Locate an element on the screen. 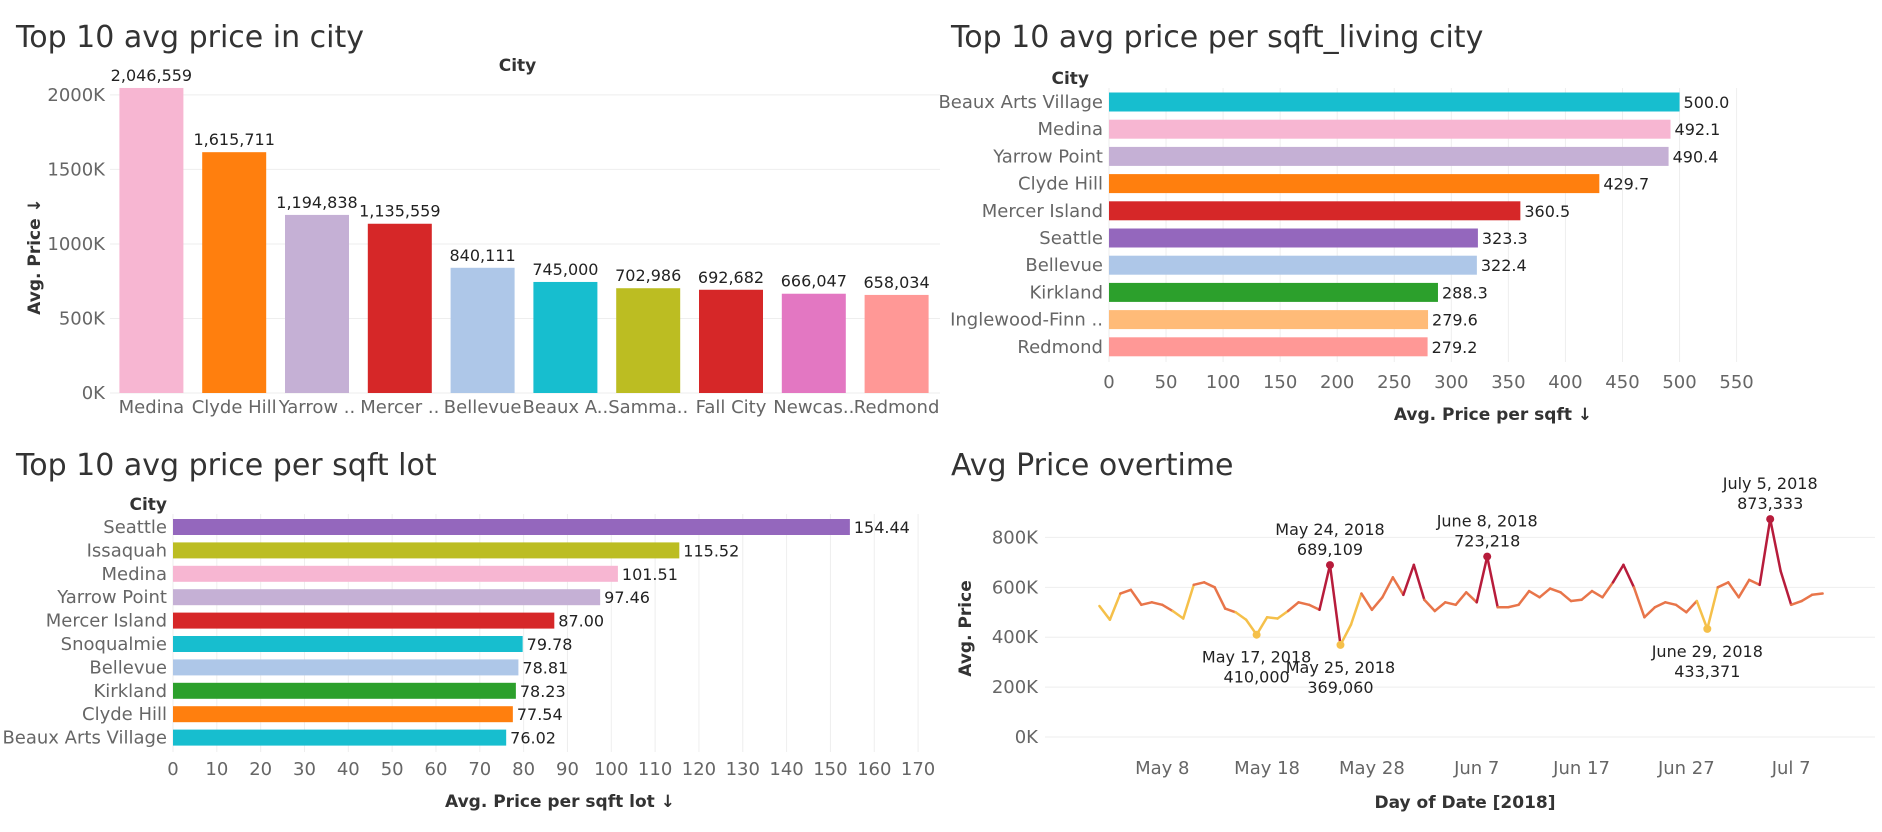  y-tick-label: Mercer Island is located at coordinates (106, 621).